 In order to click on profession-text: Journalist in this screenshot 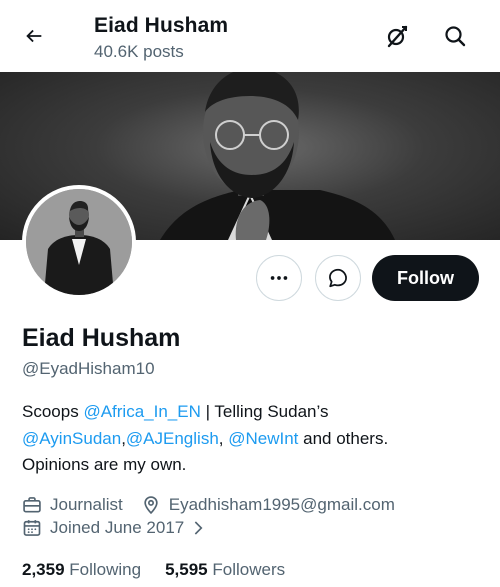, I will do `click(86, 504)`.